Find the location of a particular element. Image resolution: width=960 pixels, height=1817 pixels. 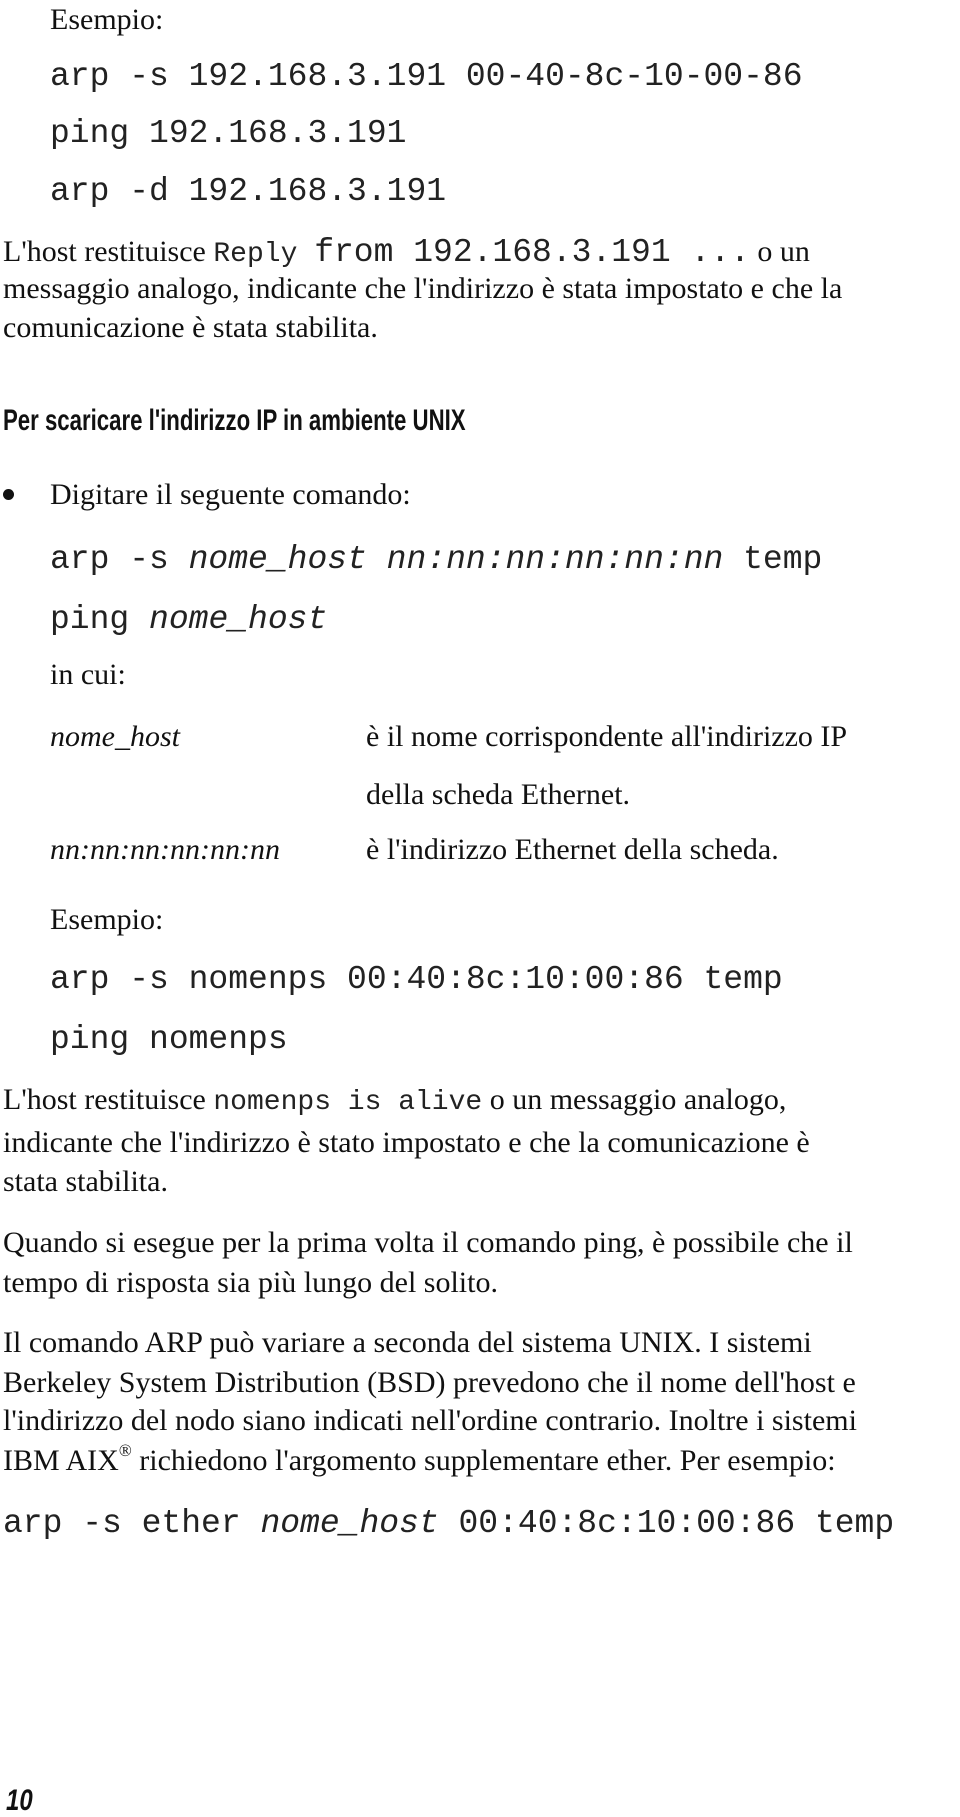

definition-term: nome_host is located at coordinates (115, 736).